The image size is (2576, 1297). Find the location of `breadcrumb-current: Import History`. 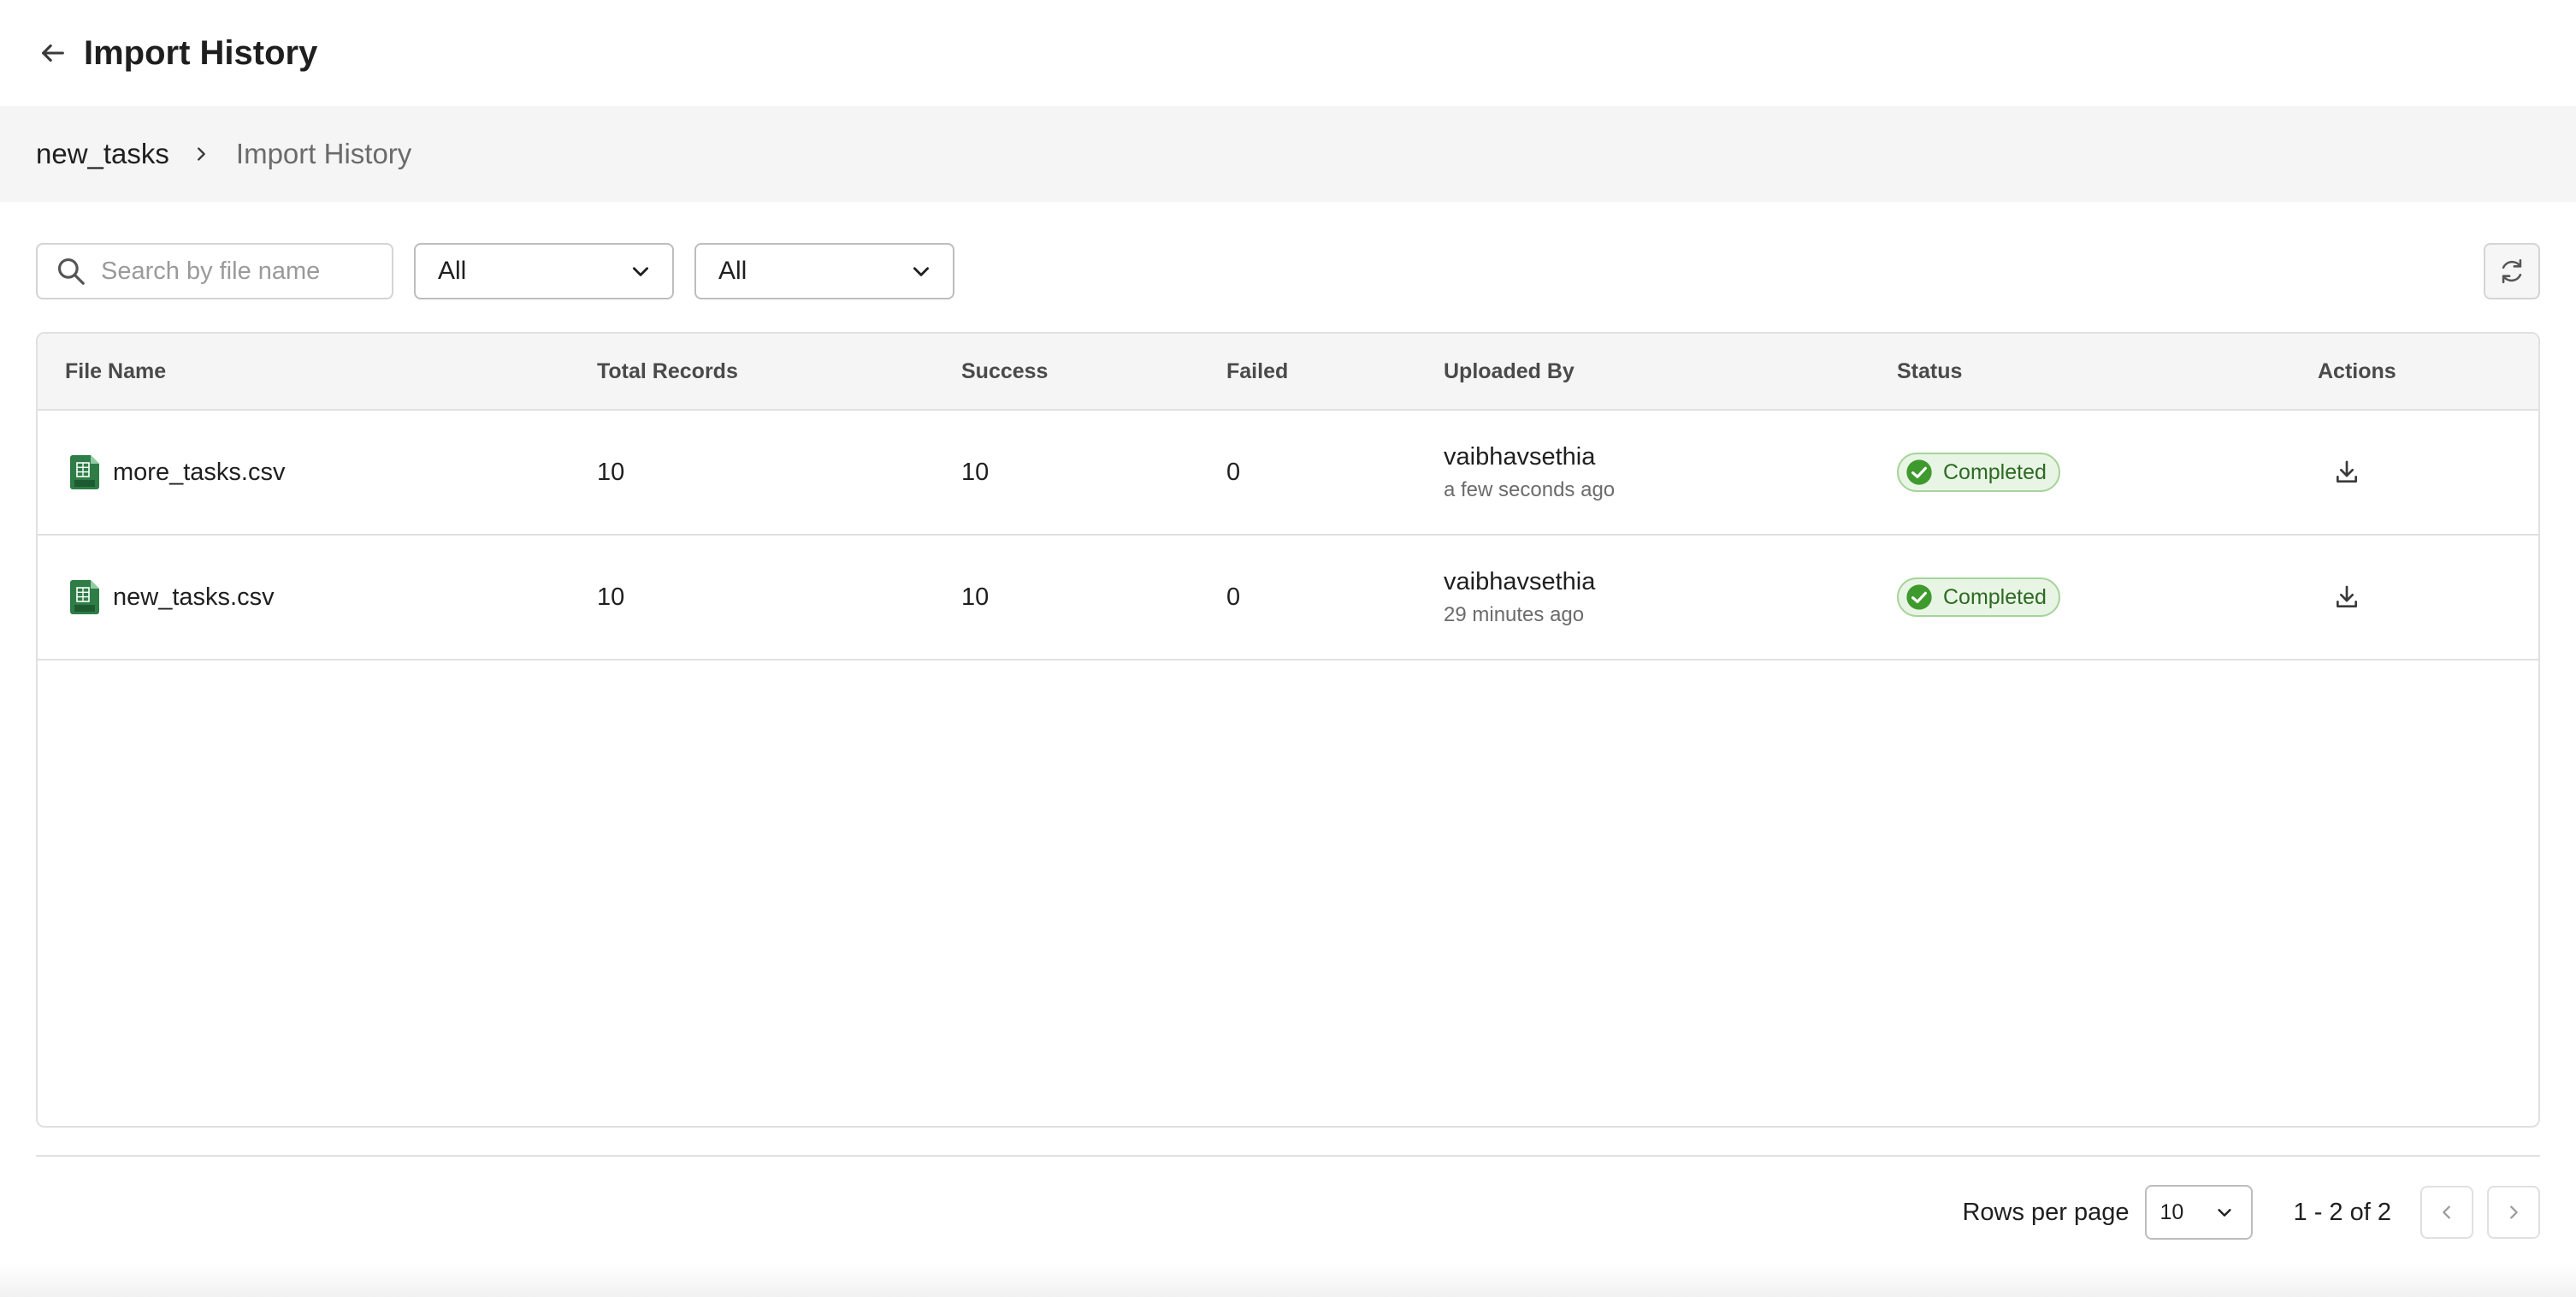

breadcrumb-current: Import History is located at coordinates (323, 153).